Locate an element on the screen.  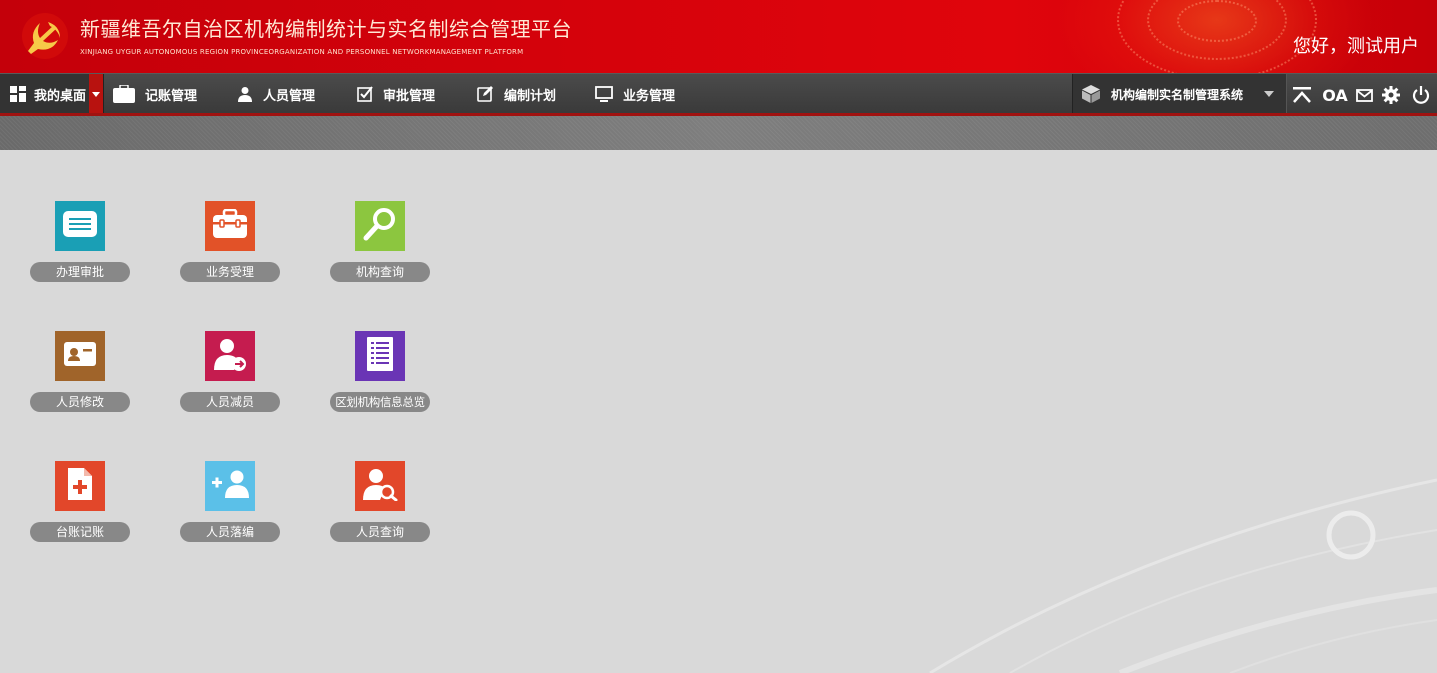
power-icon is located at coordinates (1421, 95).